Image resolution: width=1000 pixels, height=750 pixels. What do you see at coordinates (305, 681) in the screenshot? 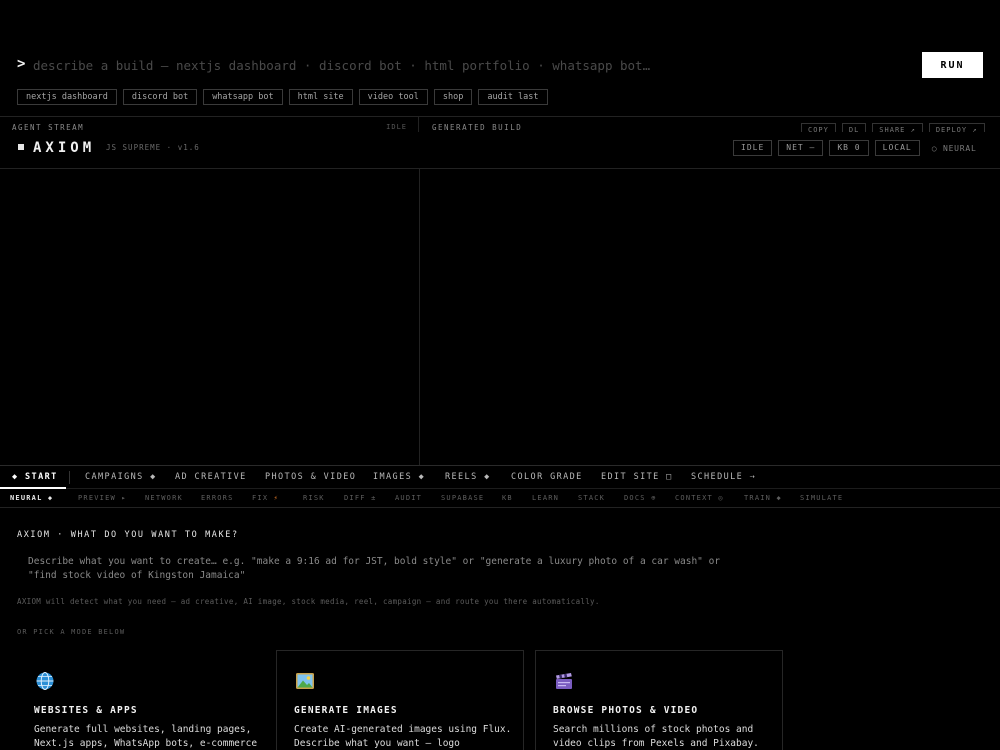
I see `picture-icon` at bounding box center [305, 681].